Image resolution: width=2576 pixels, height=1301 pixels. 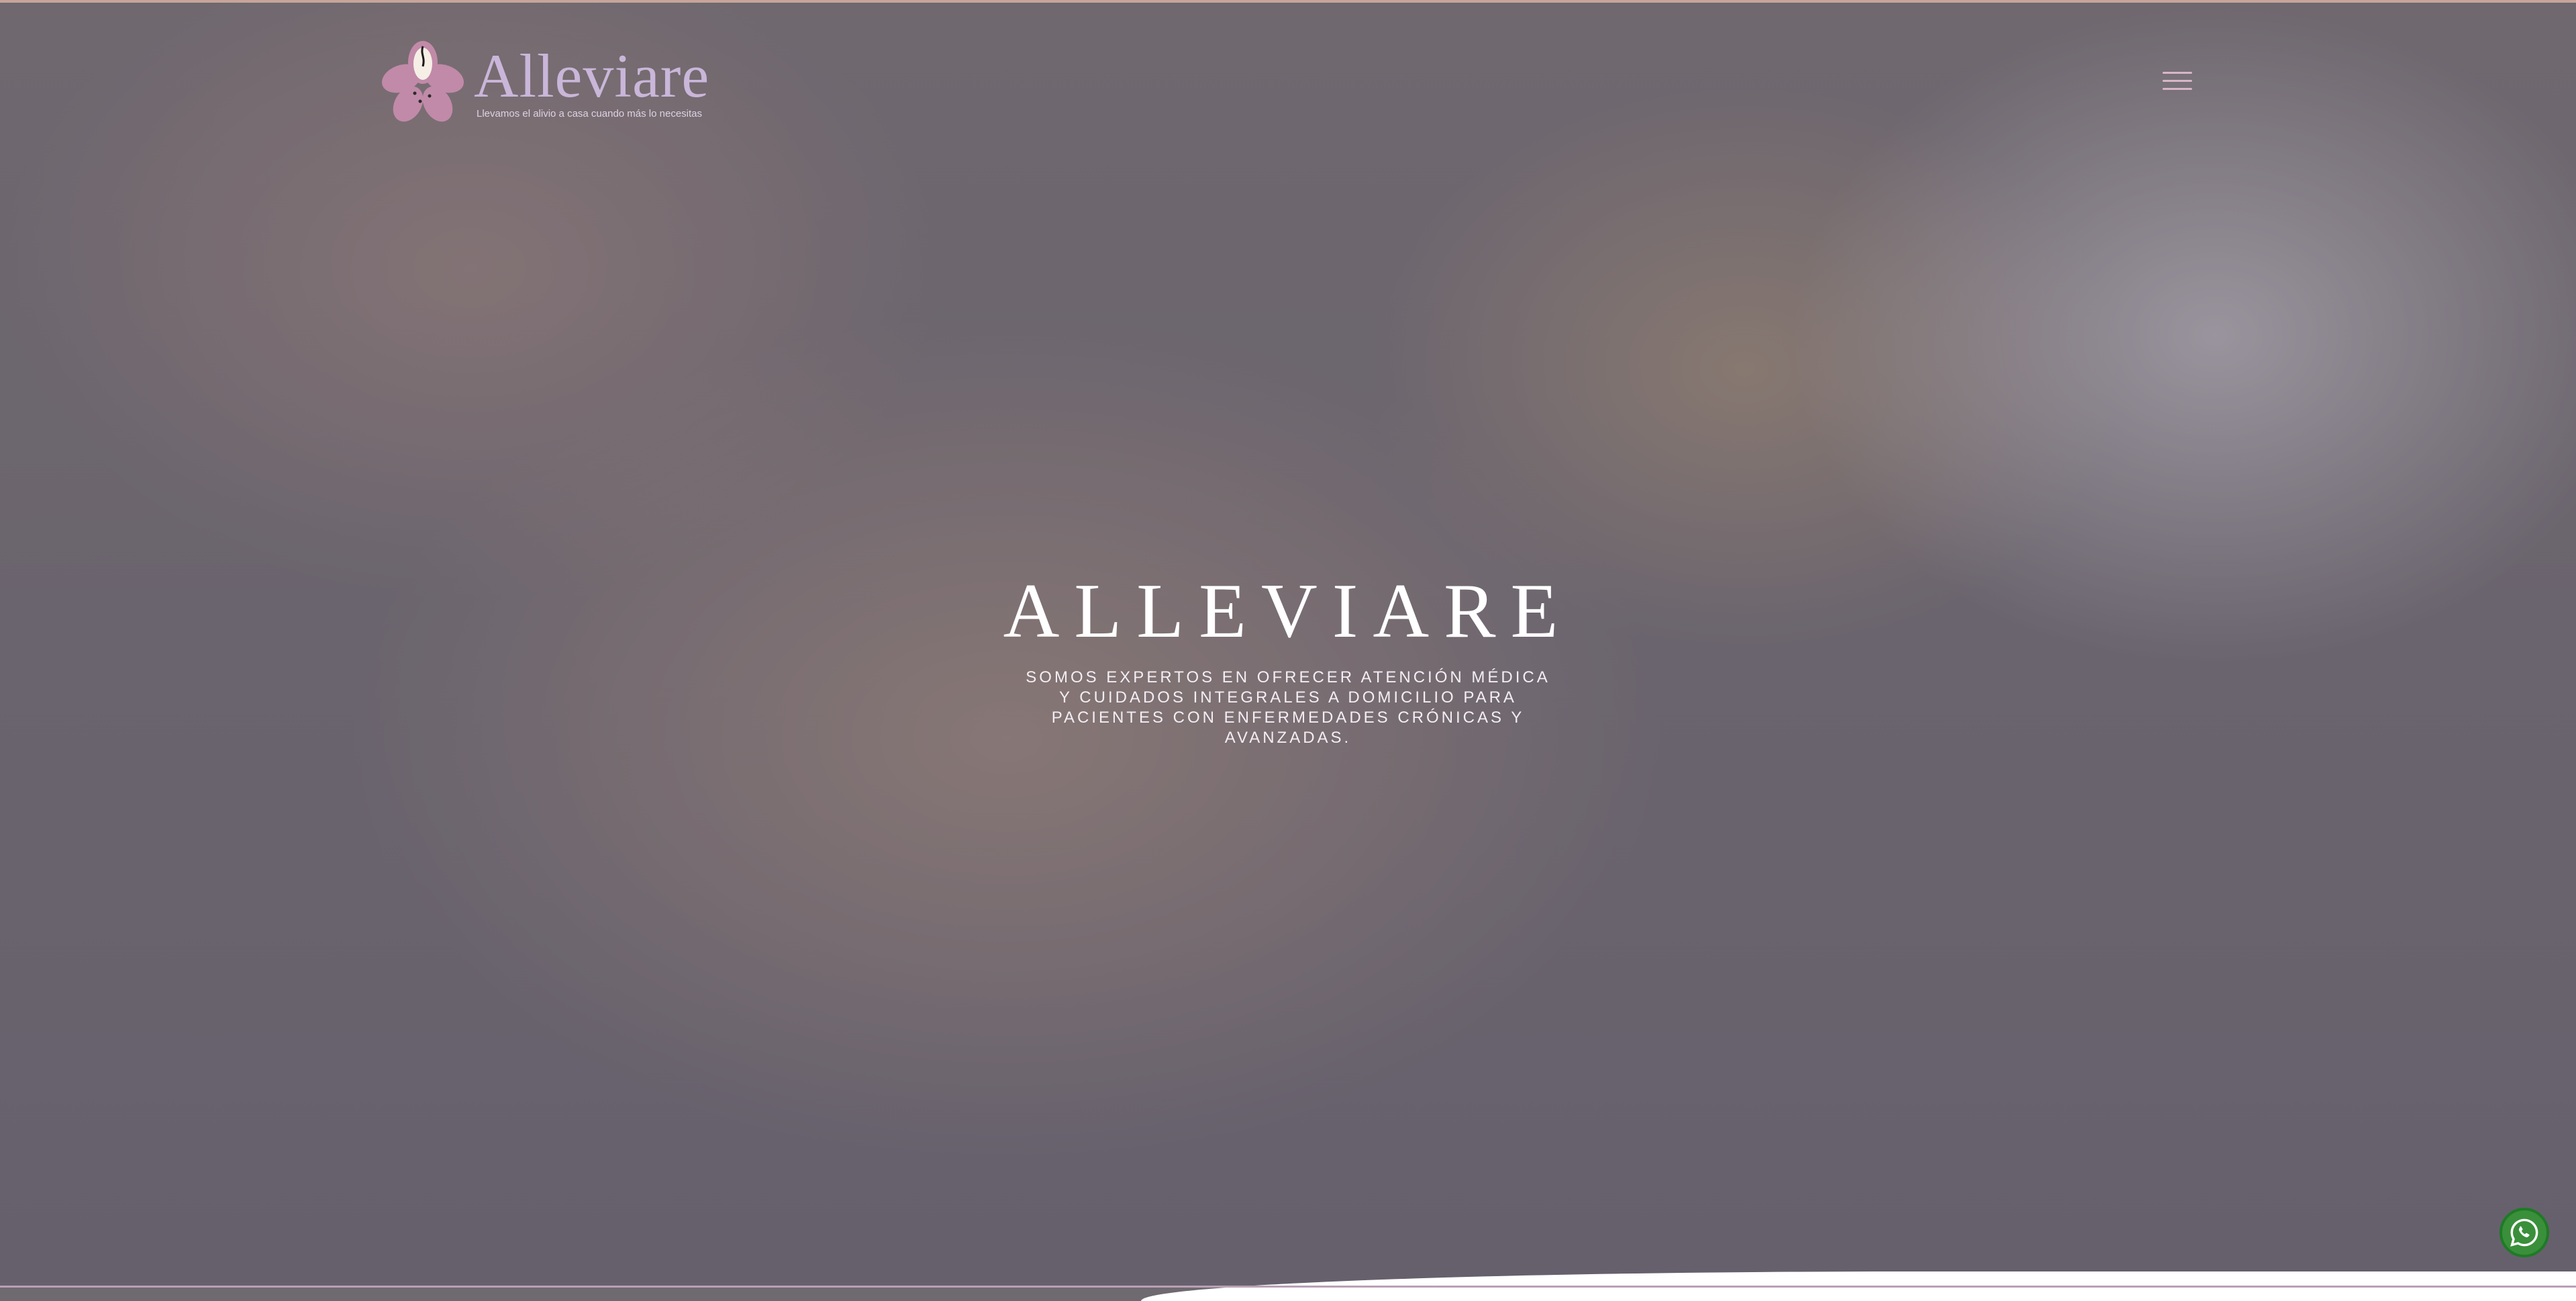 What do you see at coordinates (2177, 73) in the screenshot?
I see `hamburger-icon` at bounding box center [2177, 73].